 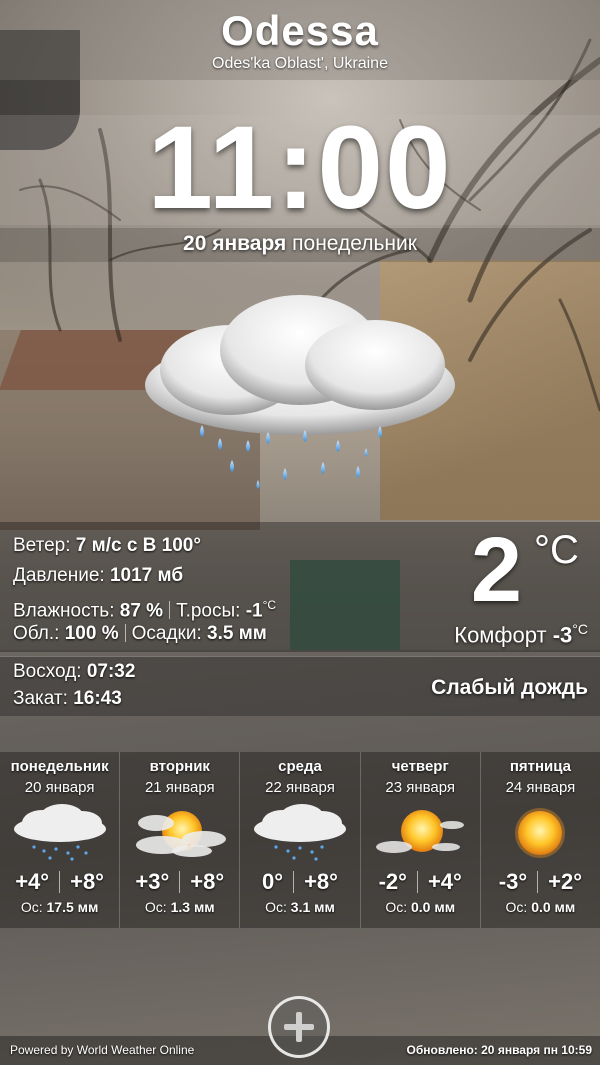 I want to click on current-temperature: 2, so click(x=496, y=570).